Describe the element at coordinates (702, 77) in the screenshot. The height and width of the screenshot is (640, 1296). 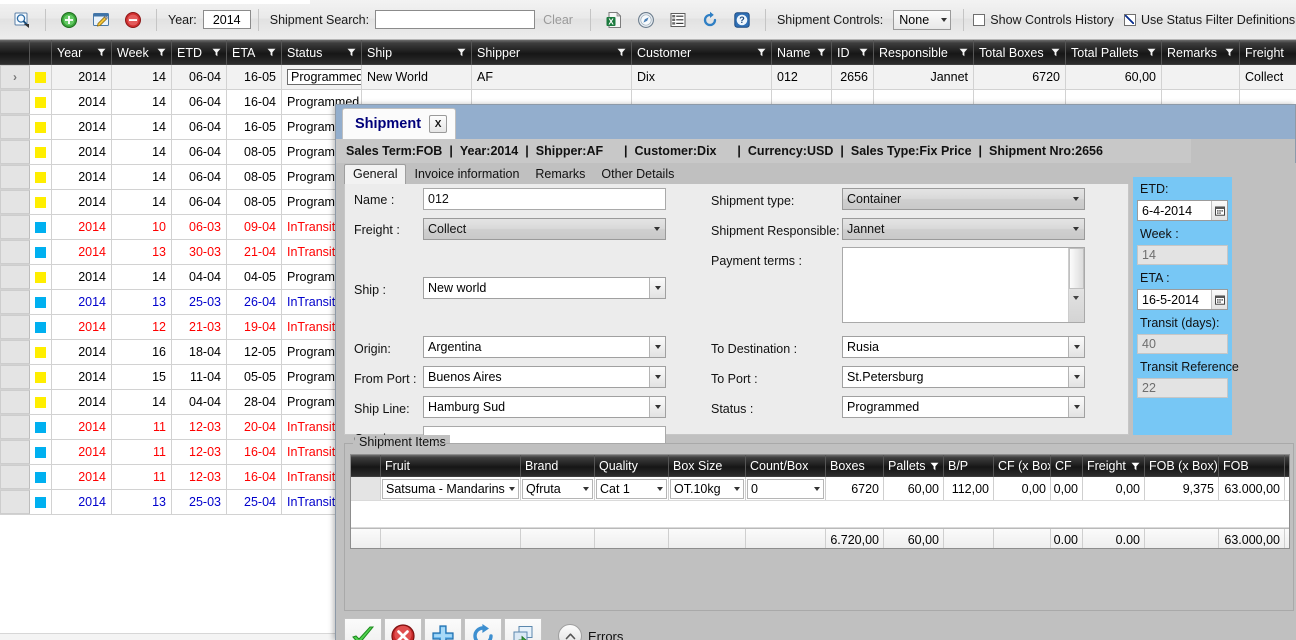
I see `cell-customer: Dix` at that location.